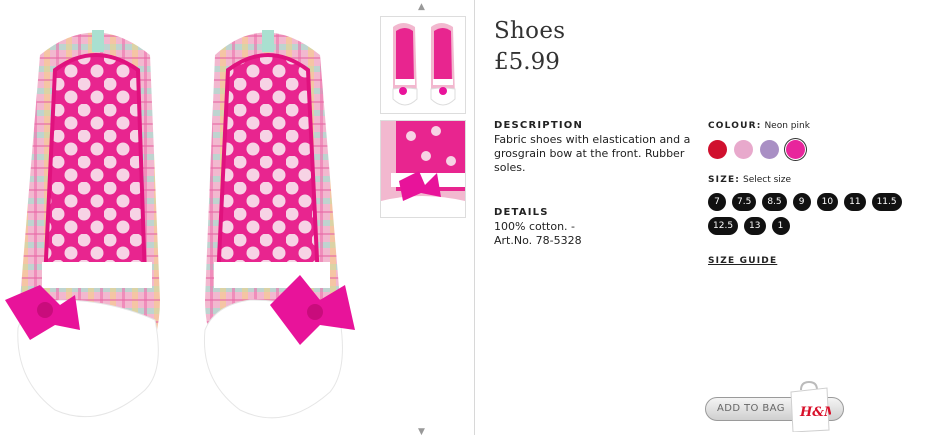 Image resolution: width=928 pixels, height=437 pixels. What do you see at coordinates (521, 212) in the screenshot?
I see `details-heading: DETAILS` at bounding box center [521, 212].